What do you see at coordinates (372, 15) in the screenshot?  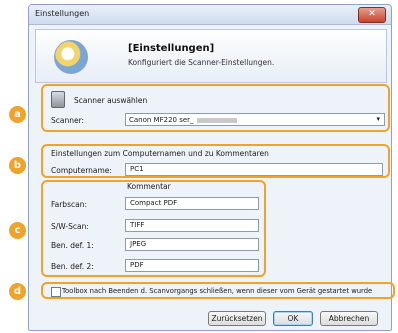 I see `close-button: ✕` at bounding box center [372, 15].